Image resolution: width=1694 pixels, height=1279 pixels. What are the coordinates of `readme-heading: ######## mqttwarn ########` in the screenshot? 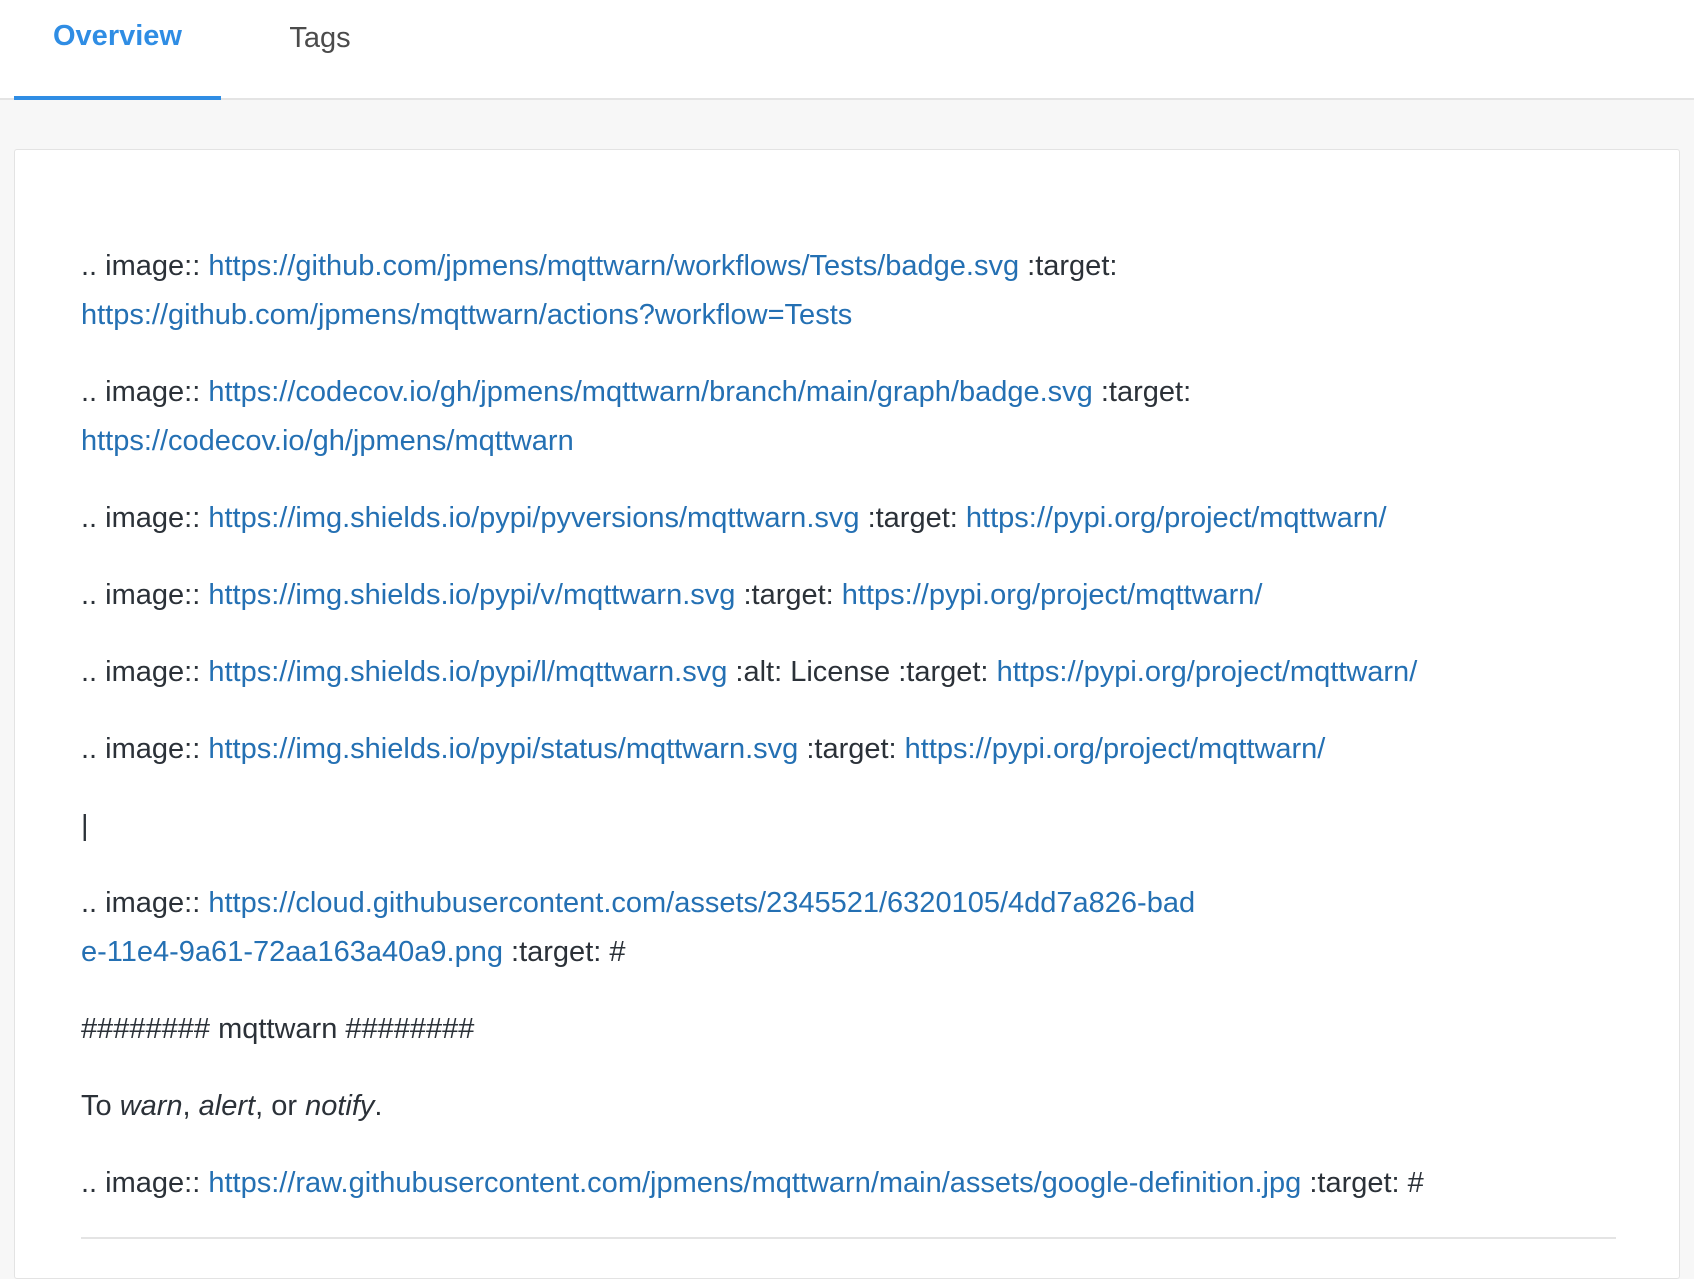 It's located at (278, 1029).